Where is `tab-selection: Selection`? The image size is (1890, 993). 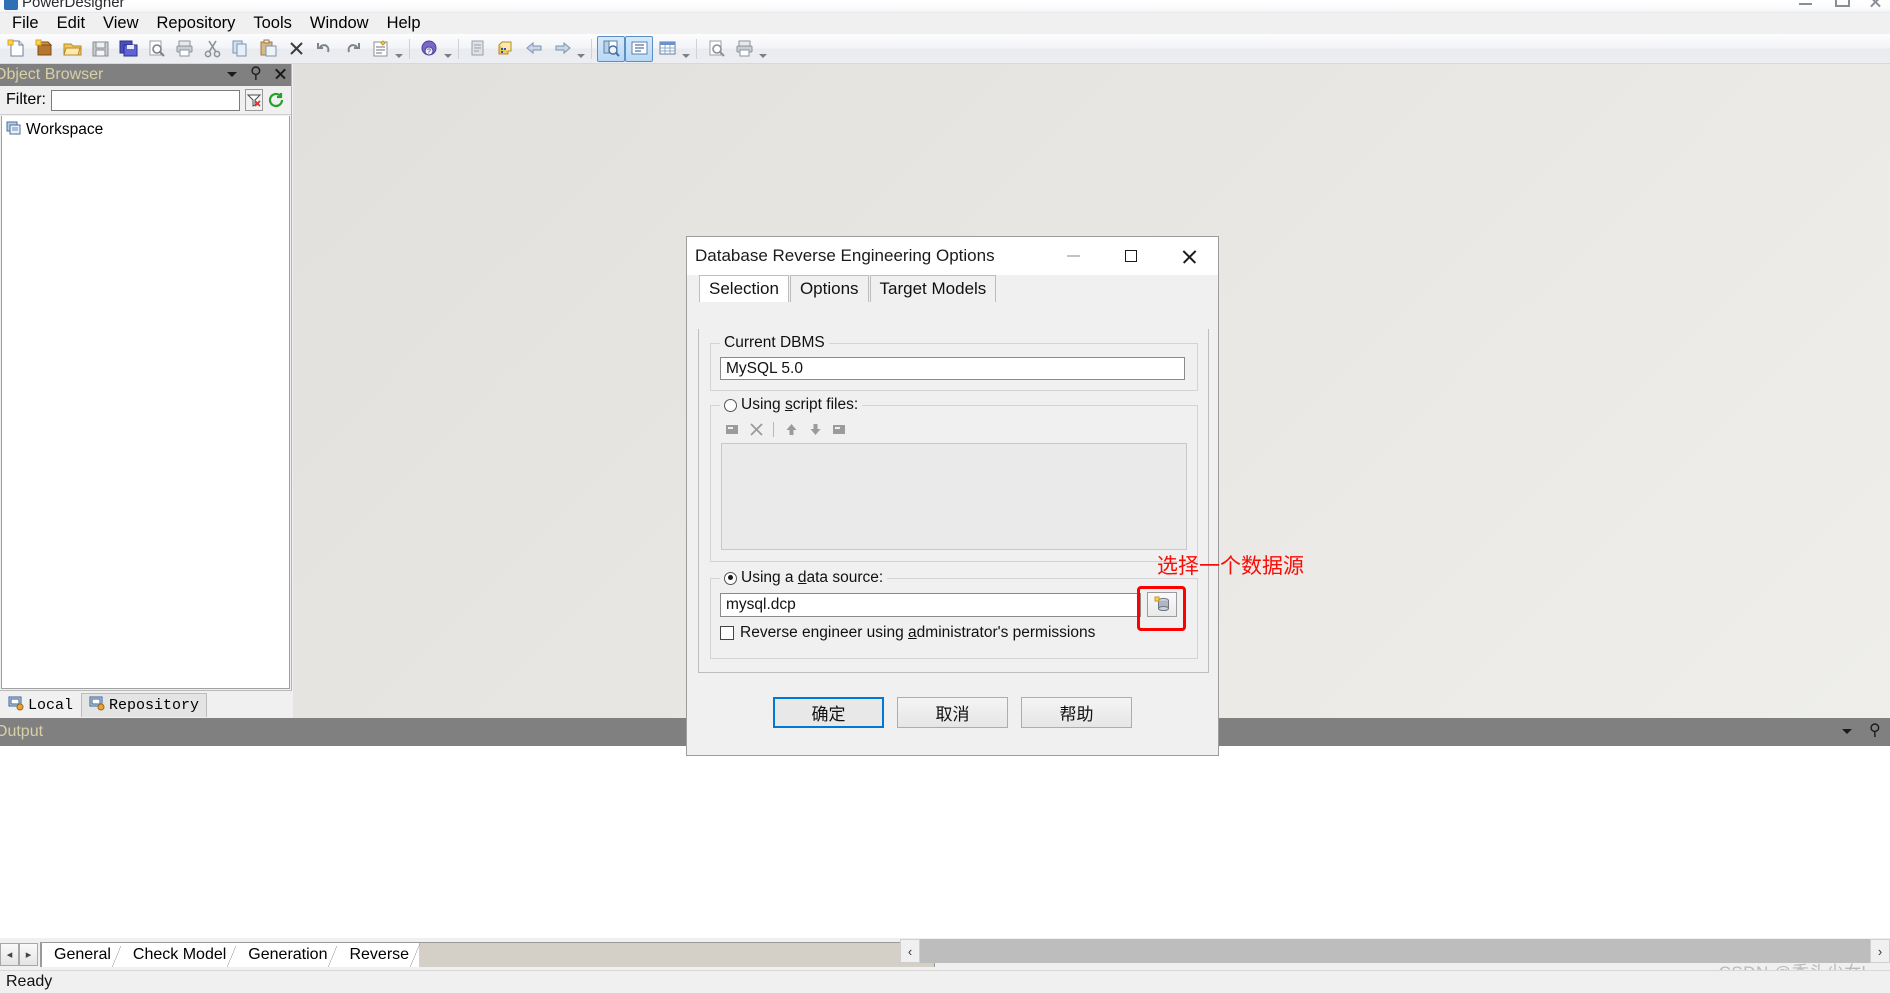 tab-selection: Selection is located at coordinates (744, 288).